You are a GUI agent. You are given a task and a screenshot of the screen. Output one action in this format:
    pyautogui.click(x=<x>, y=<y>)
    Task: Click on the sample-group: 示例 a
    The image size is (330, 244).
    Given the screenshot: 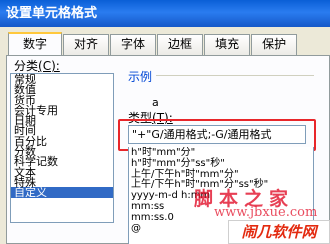 What is the action you would take?
    pyautogui.click(x=221, y=88)
    